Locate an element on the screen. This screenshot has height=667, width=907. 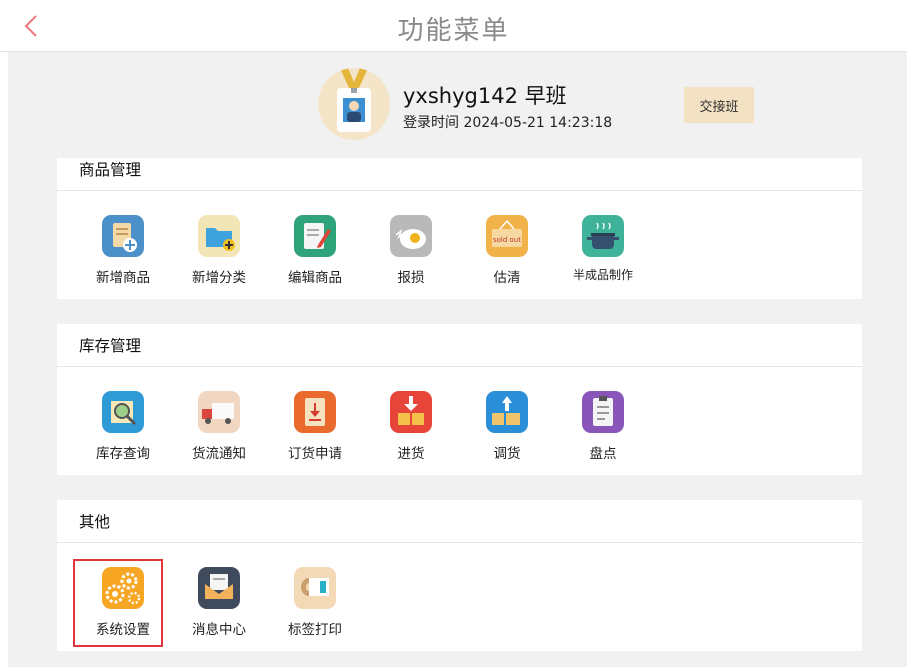
menu-item-order-request: 订货申请 is located at coordinates (315, 426).